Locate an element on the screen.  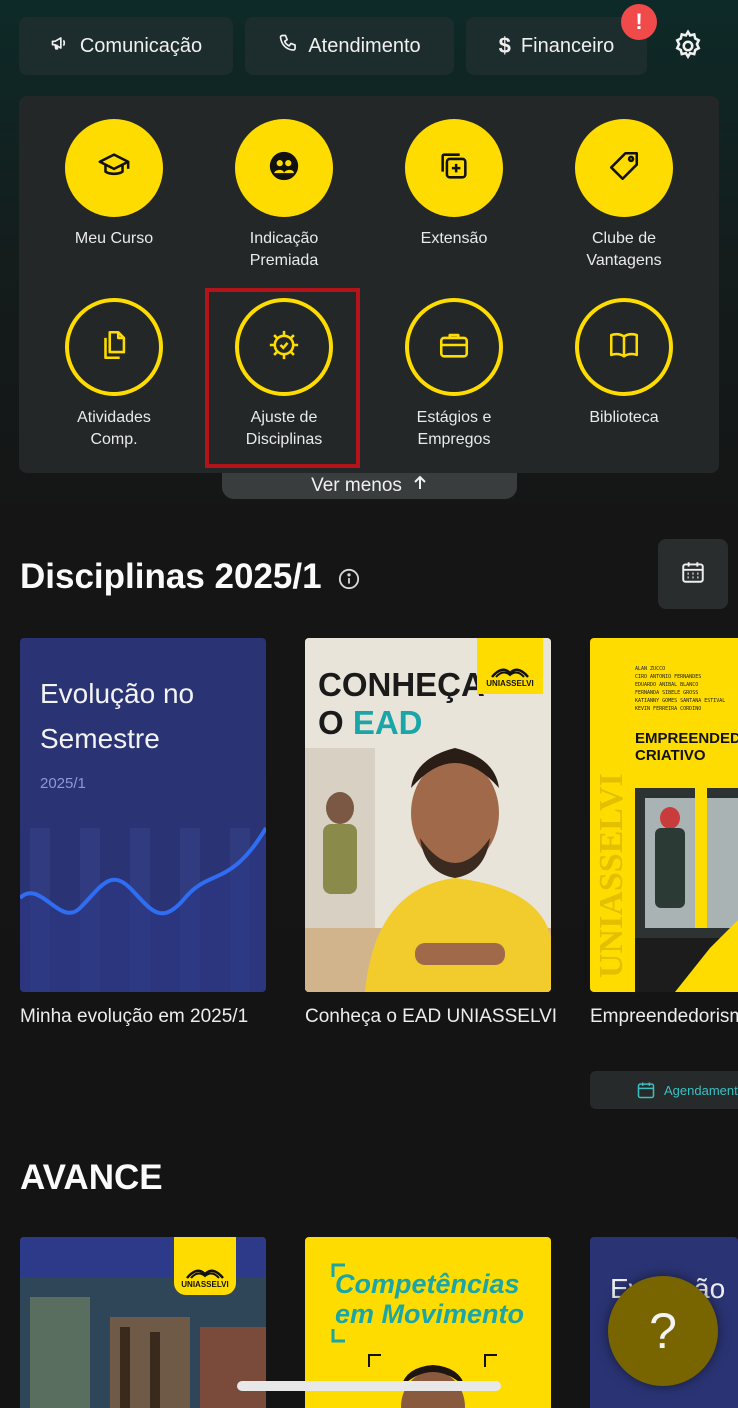
home-indicator is located at coordinates (369, 1386).